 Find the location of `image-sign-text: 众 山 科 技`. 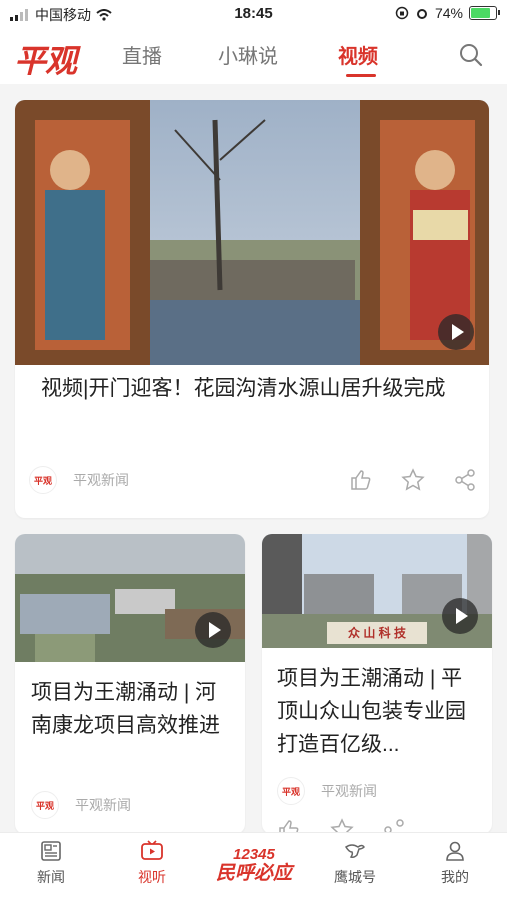

image-sign-text: 众 山 科 技 is located at coordinates (376, 633).